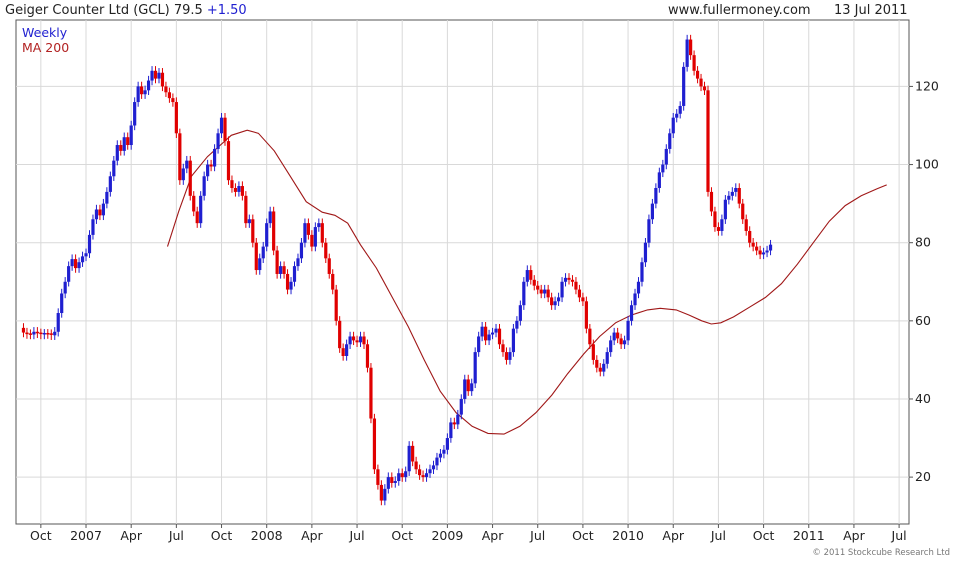 The width and height of the screenshot is (960, 564). Describe the element at coordinates (927, 85) in the screenshot. I see `y-tick-label: 120` at that location.